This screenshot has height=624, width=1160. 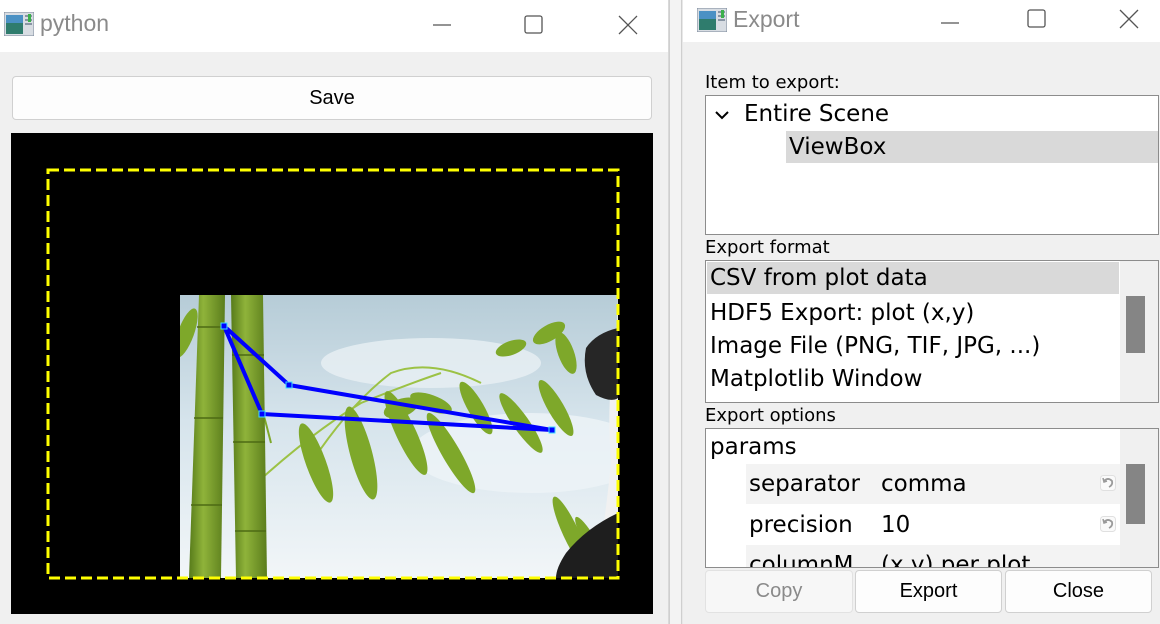 I want to click on export-options-label: Export options, so click(x=770, y=415).